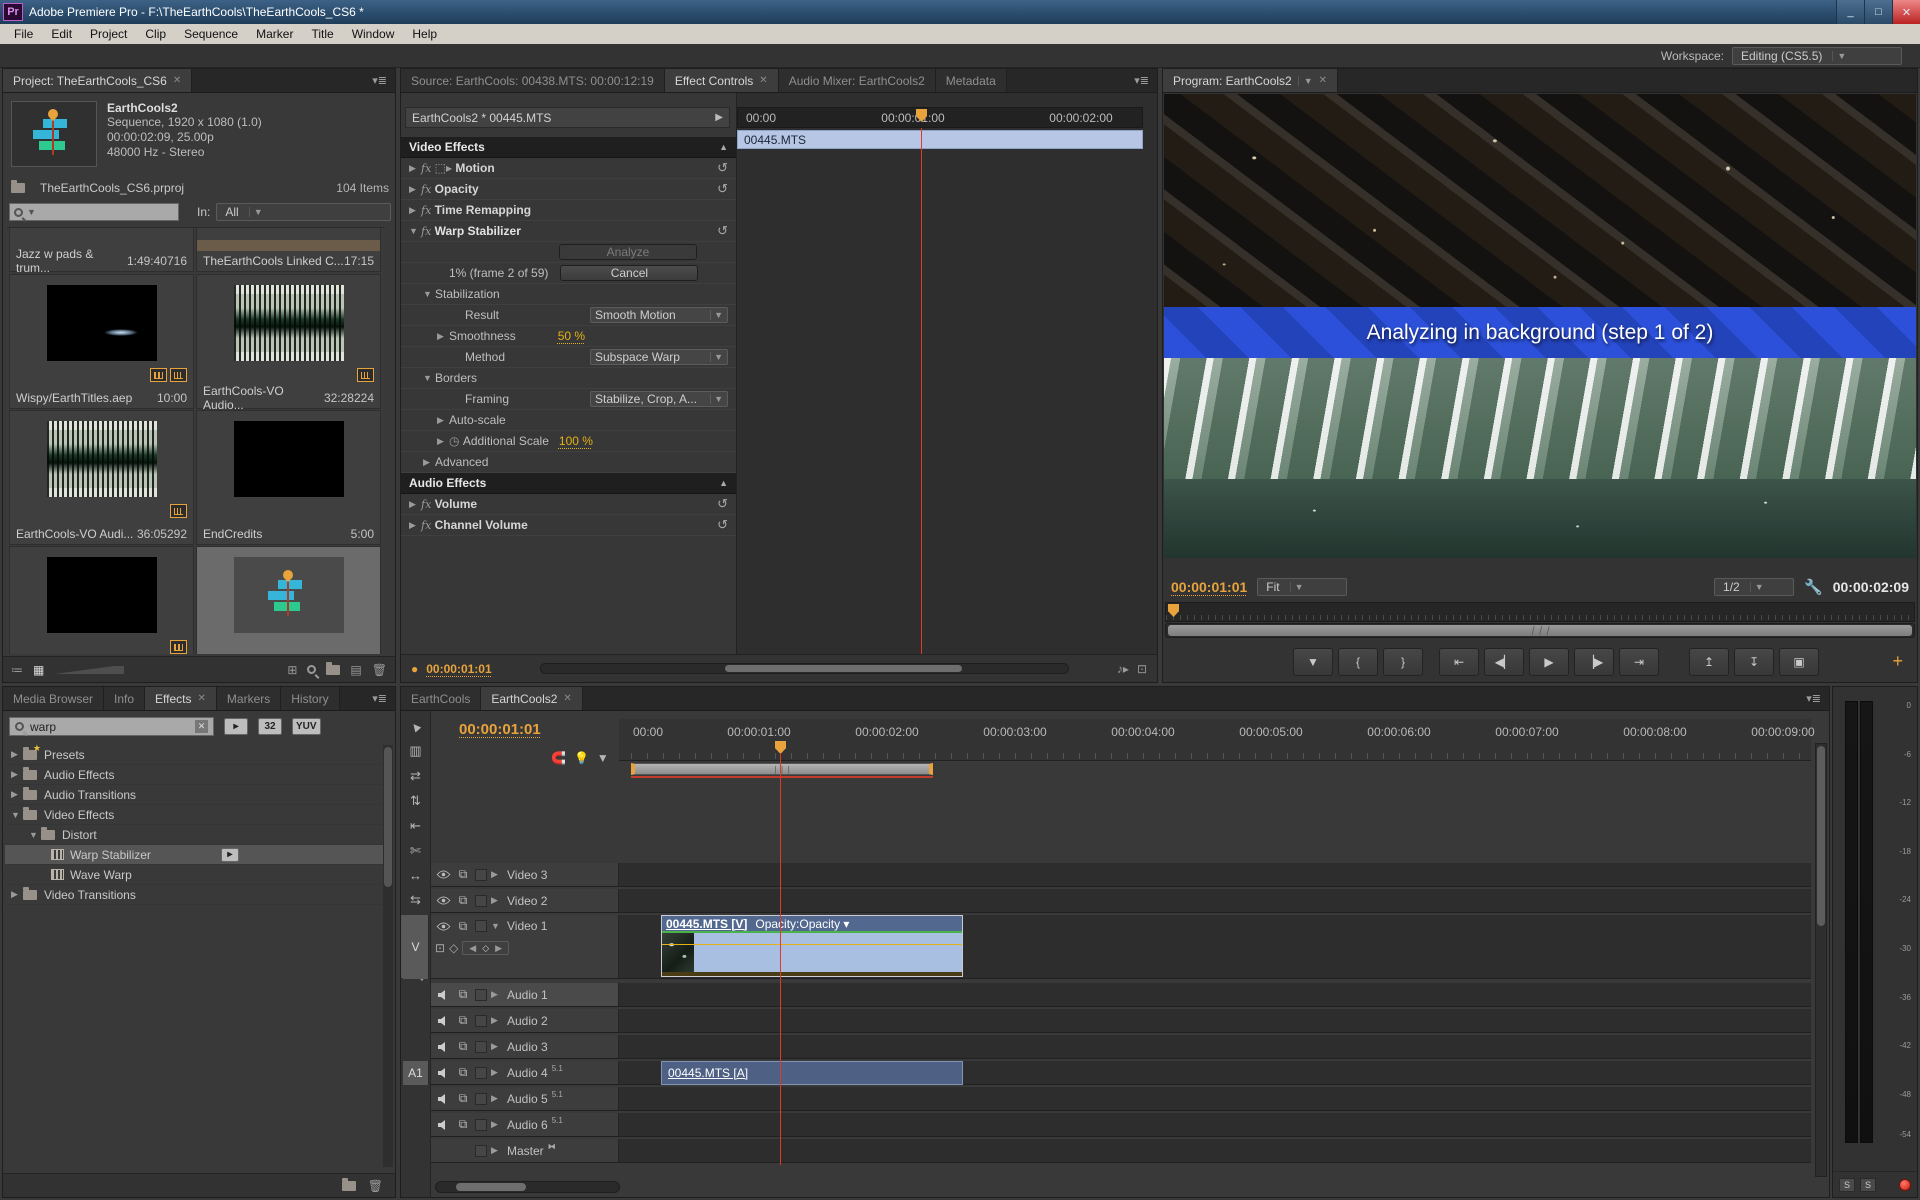 The width and height of the screenshot is (1920, 1200). I want to click on menu-file: File, so click(23, 34).